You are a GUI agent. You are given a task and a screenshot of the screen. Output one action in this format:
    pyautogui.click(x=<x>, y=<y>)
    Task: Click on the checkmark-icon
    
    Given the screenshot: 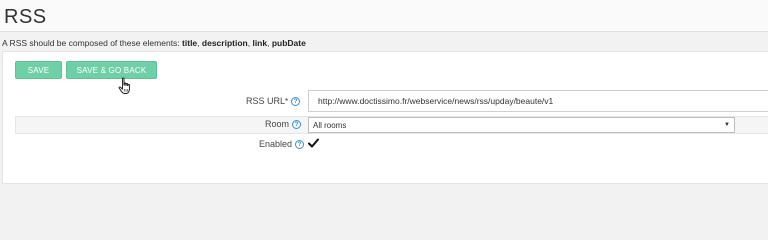 What is the action you would take?
    pyautogui.click(x=313, y=143)
    